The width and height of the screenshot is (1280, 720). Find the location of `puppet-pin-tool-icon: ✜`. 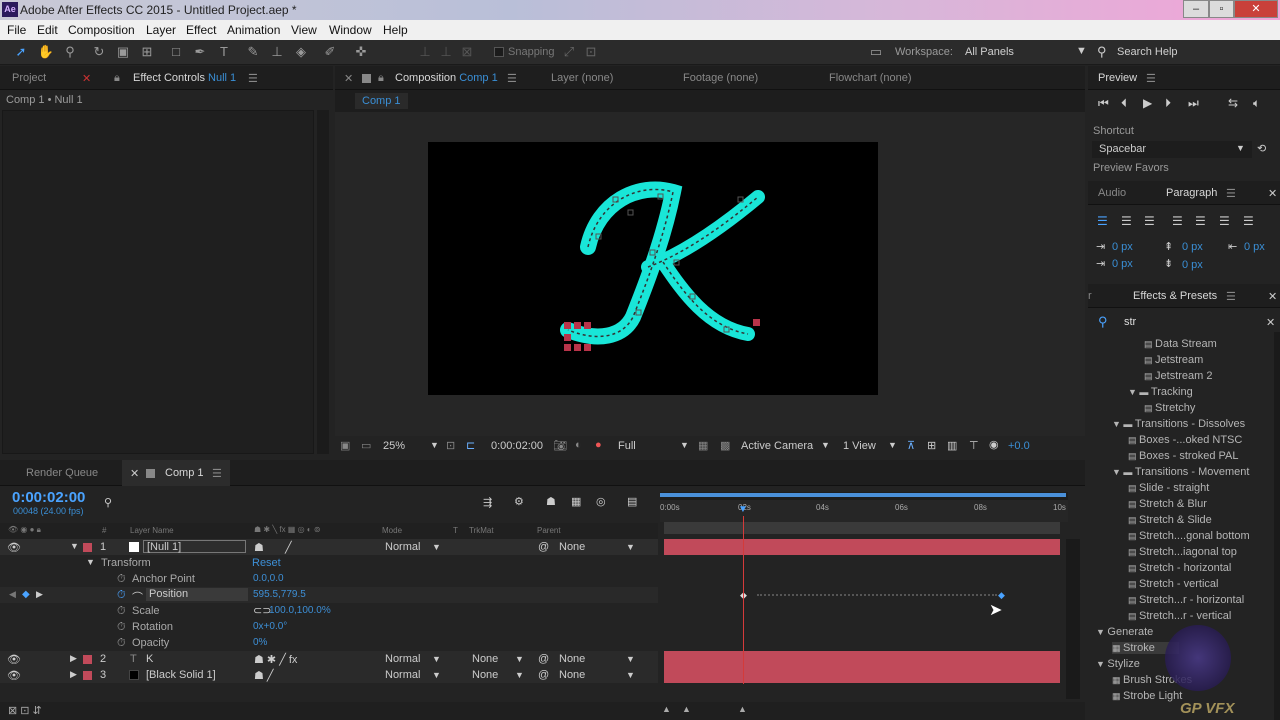

puppet-pin-tool-icon: ✜ is located at coordinates (361, 52).